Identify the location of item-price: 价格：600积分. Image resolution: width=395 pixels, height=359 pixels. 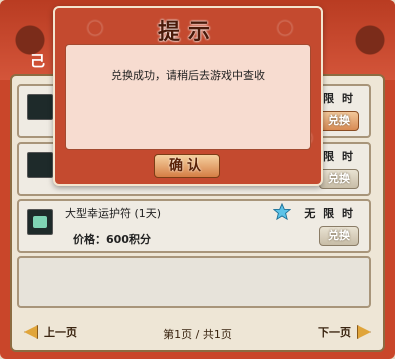
(112, 239).